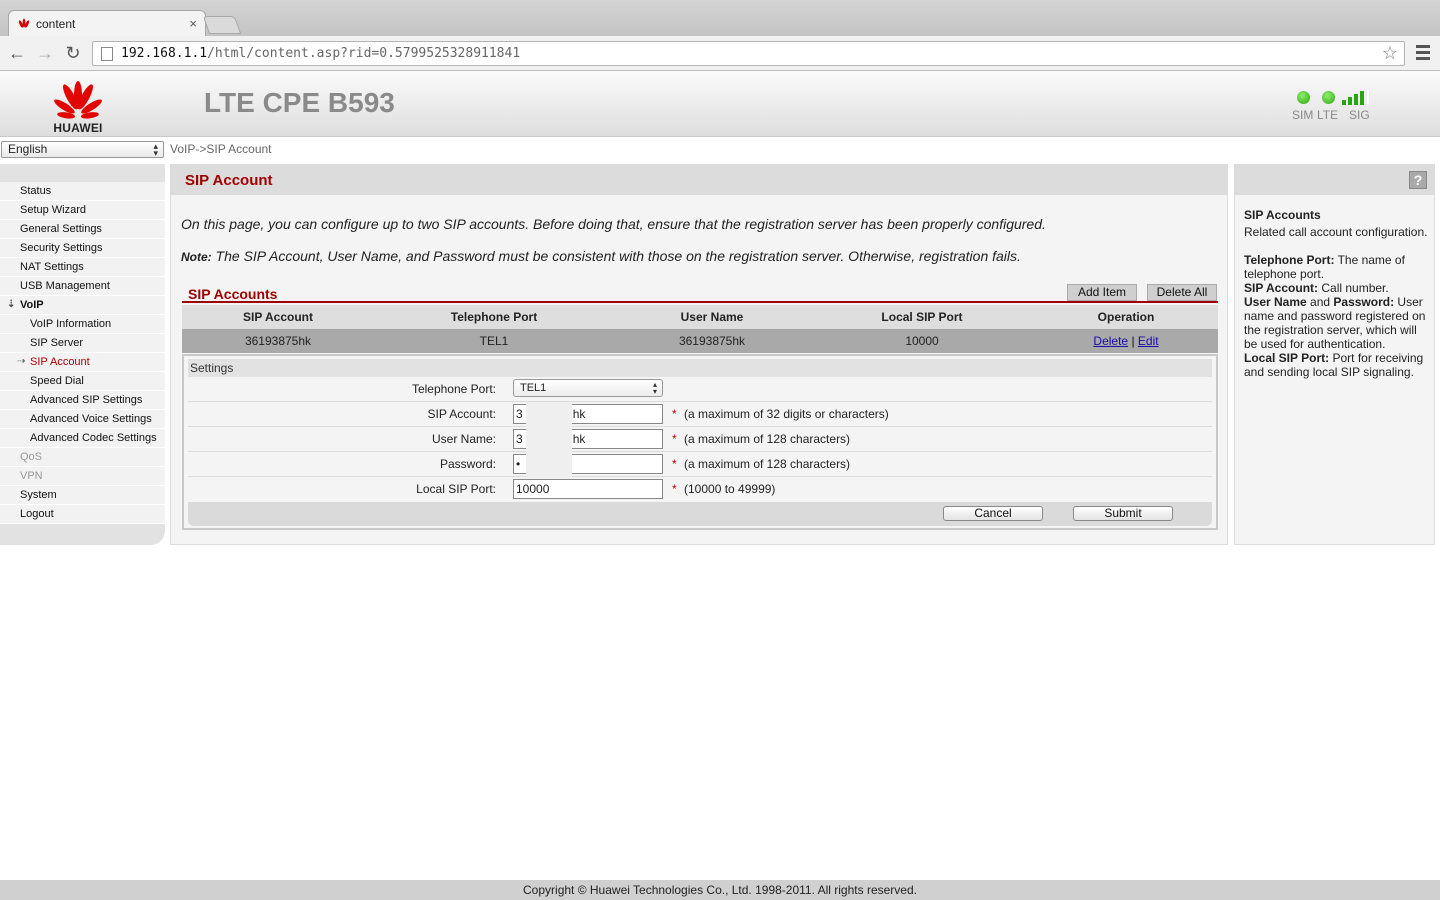  I want to click on col-local-sip-port: Local SIP Port, so click(922, 317).